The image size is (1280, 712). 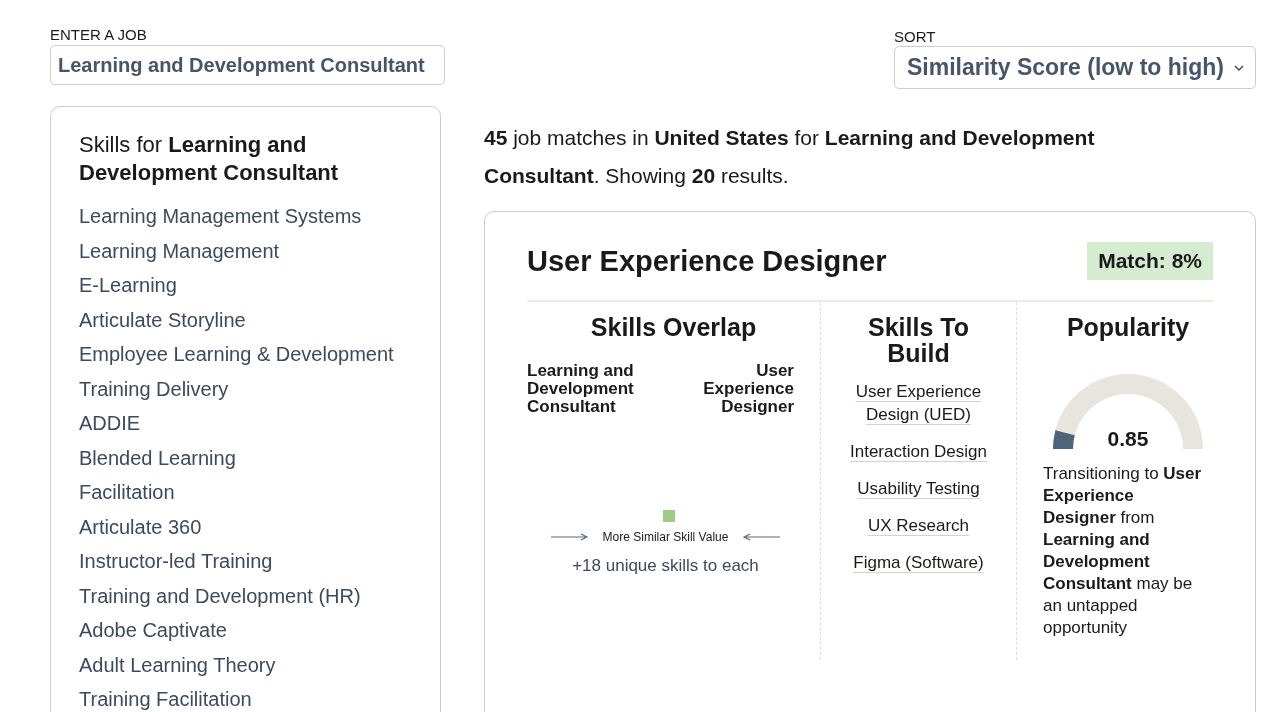 I want to click on source-job-label: Learning and Development Consultant, so click(x=581, y=389).